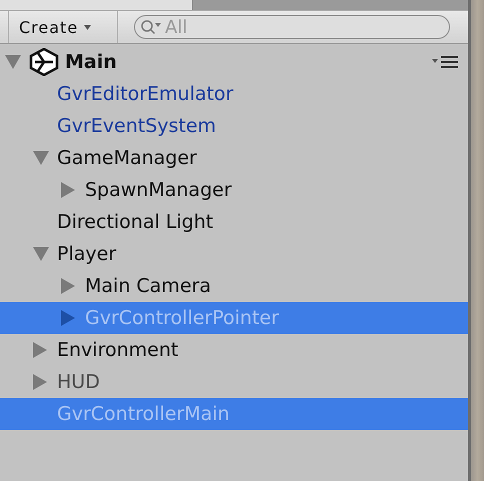 The image size is (484, 481). I want to click on object-name: Directional Light, so click(135, 222).